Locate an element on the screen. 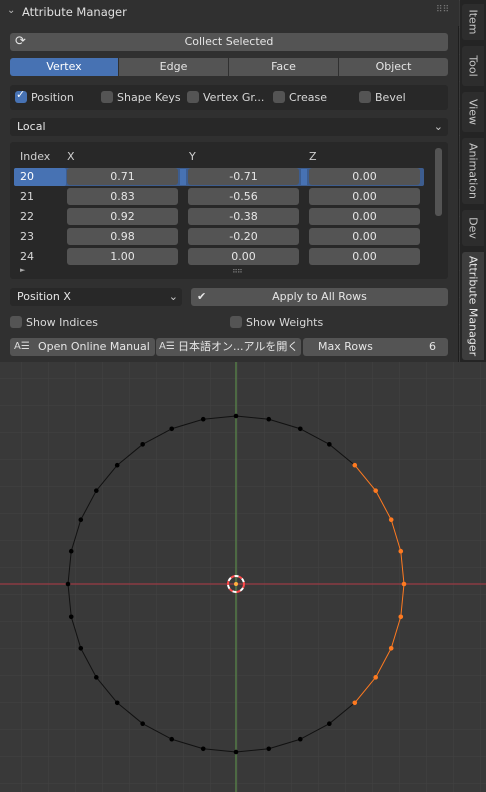 This screenshot has height=792, width=486. tab-label: View is located at coordinates (473, 112).